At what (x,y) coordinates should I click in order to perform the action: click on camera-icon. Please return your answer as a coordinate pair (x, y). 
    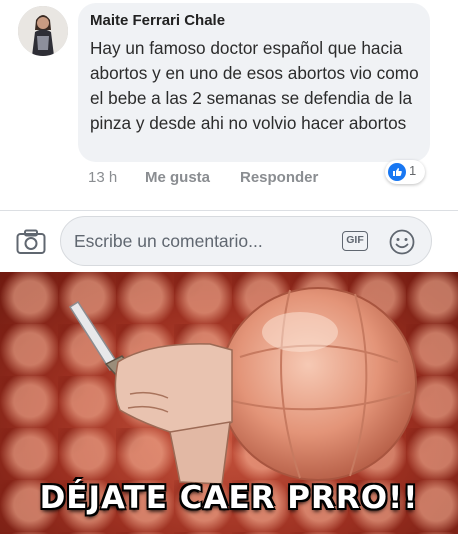
    Looking at the image, I should click on (31, 242).